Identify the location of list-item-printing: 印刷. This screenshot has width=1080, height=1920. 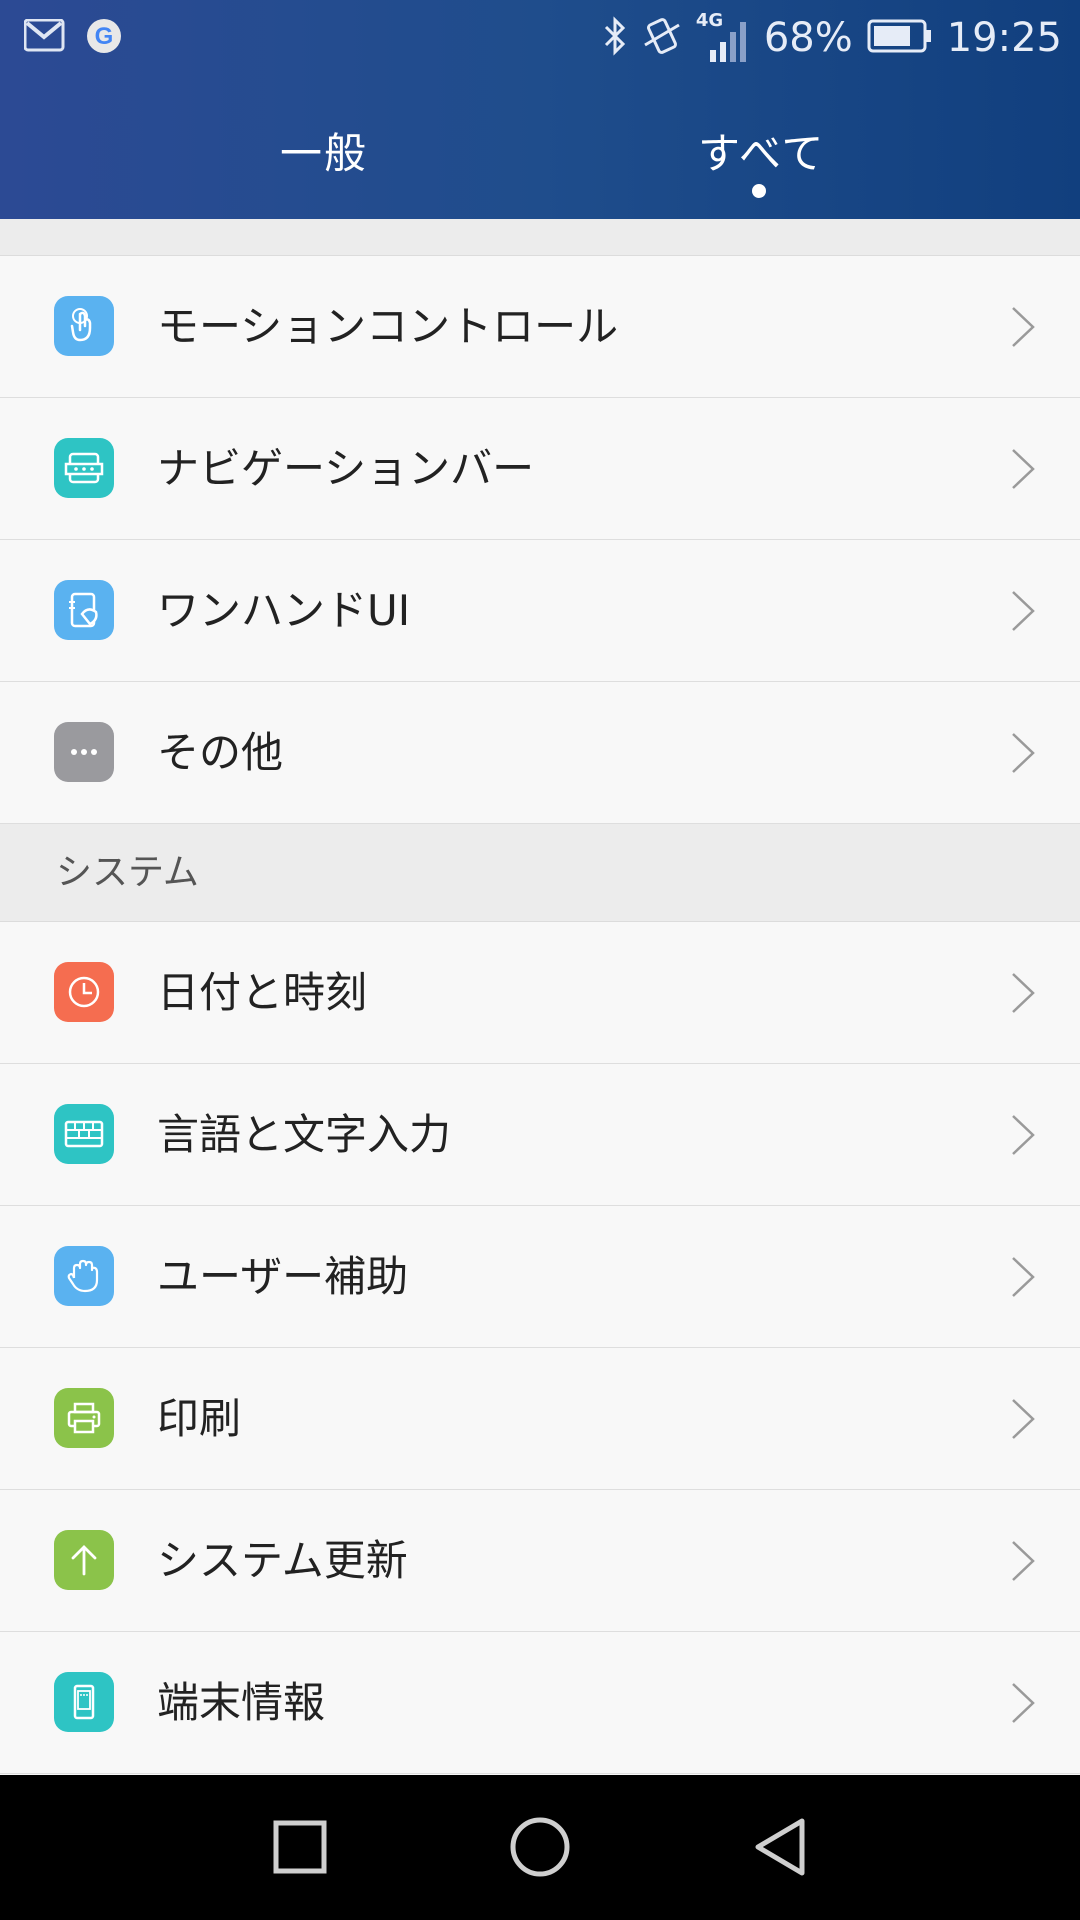
(540, 1419).